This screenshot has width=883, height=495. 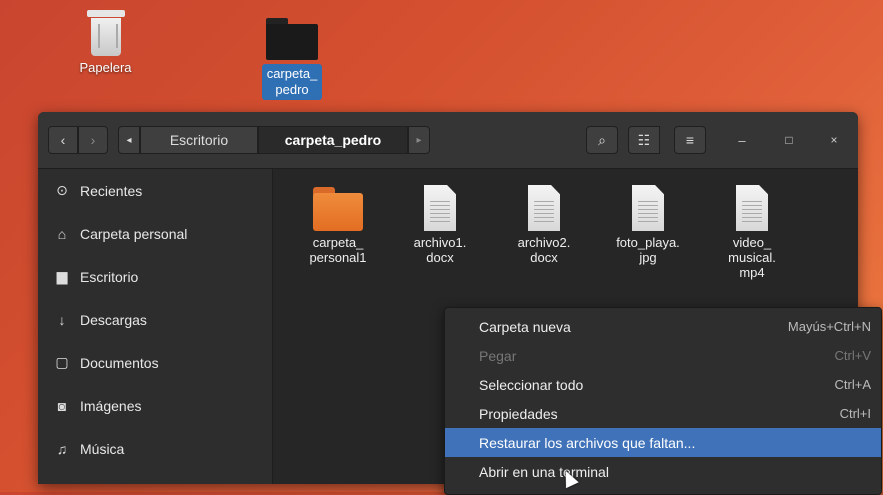 I want to click on sidebar-item-label: Documentos, so click(x=119, y=362).